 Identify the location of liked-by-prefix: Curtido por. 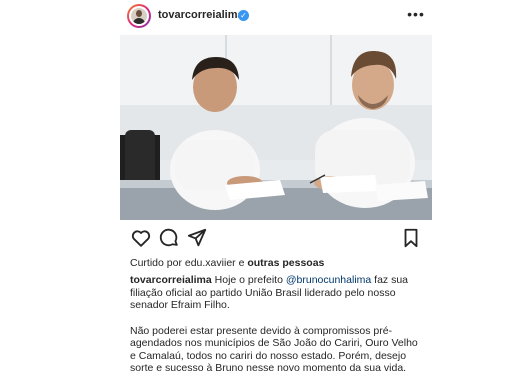
(156, 263).